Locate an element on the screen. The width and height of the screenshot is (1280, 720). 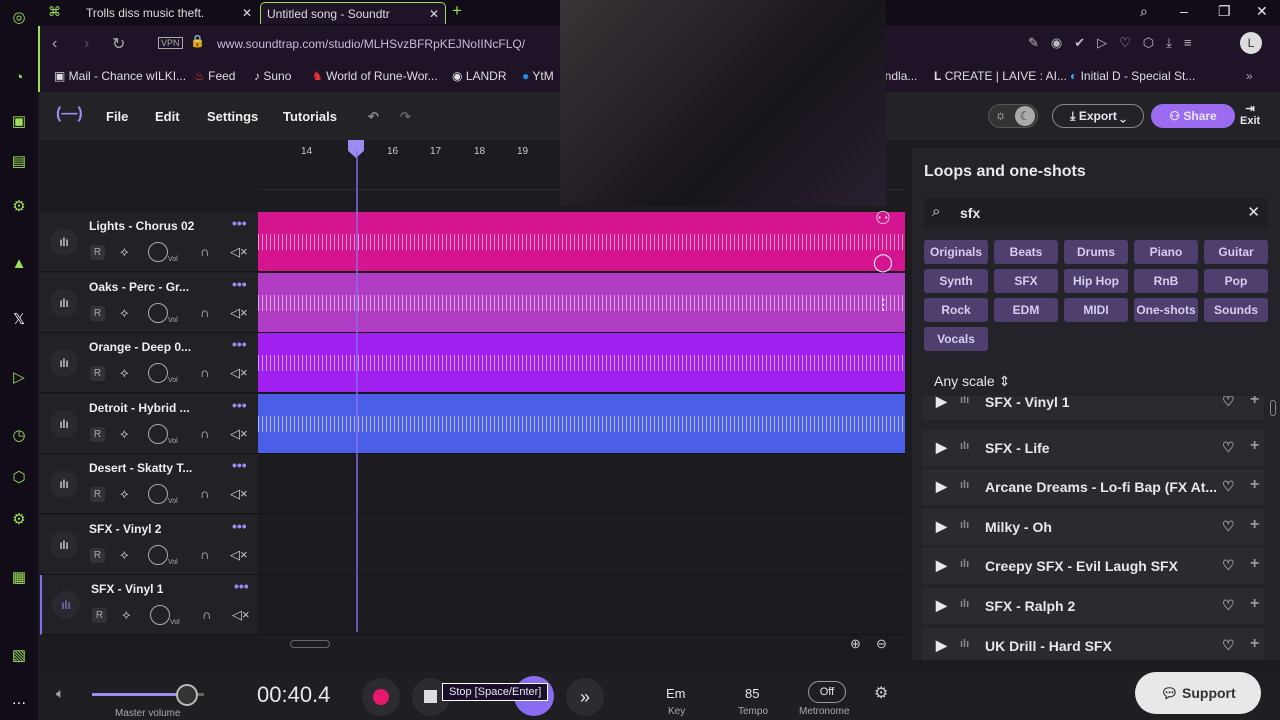
twitch-icon: ▤ is located at coordinates (19, 162).